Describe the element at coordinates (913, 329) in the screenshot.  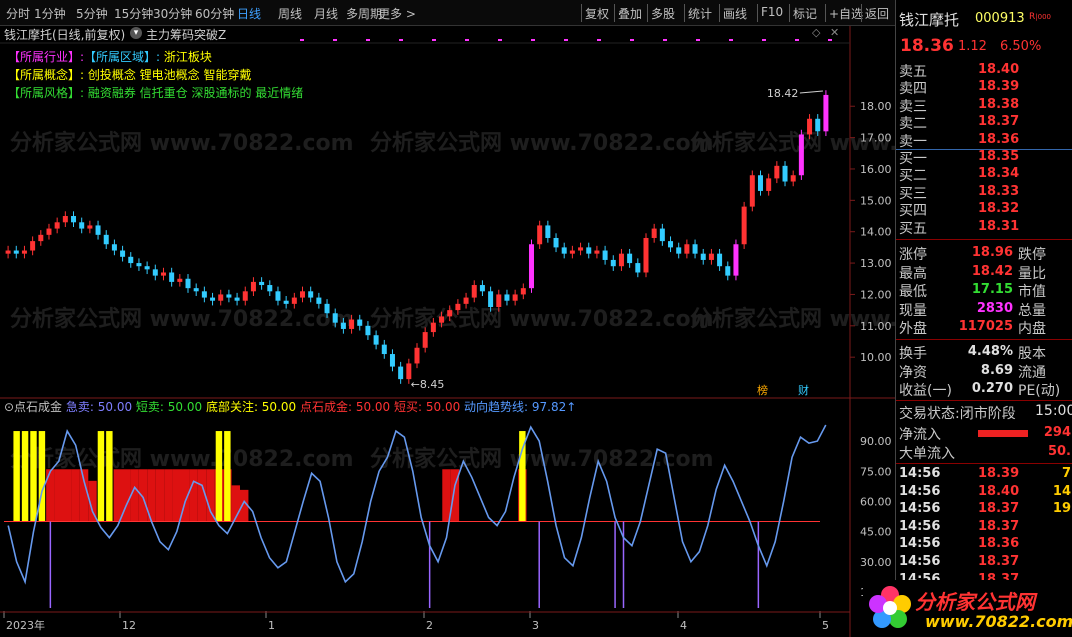
I see `stats-label: 外盘` at that location.